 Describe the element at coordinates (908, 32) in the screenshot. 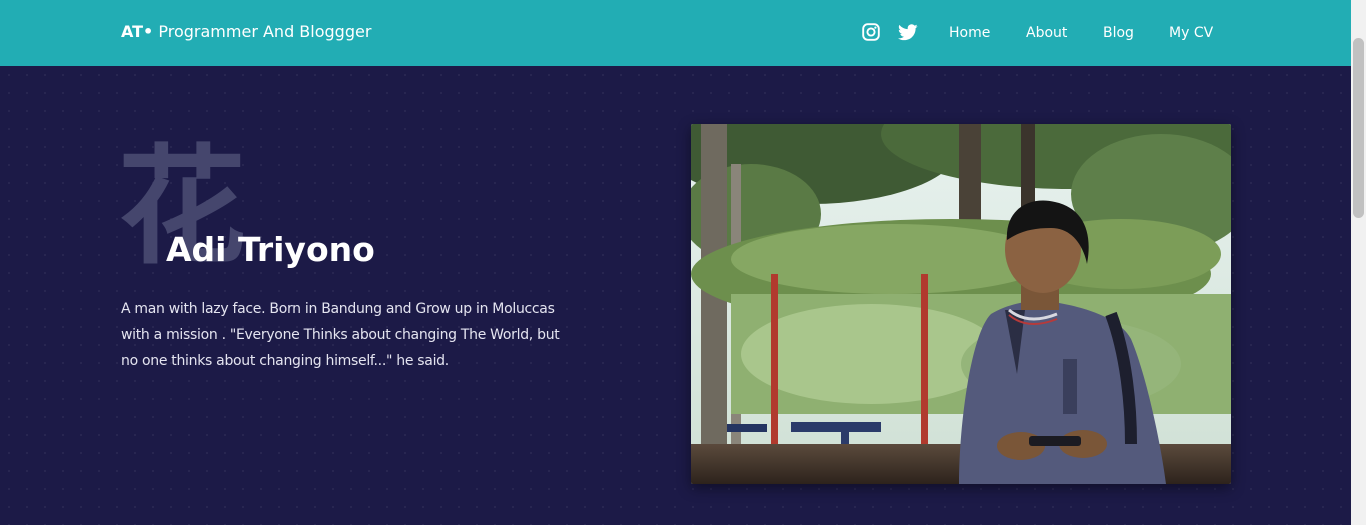

I see `twitter-icon` at that location.